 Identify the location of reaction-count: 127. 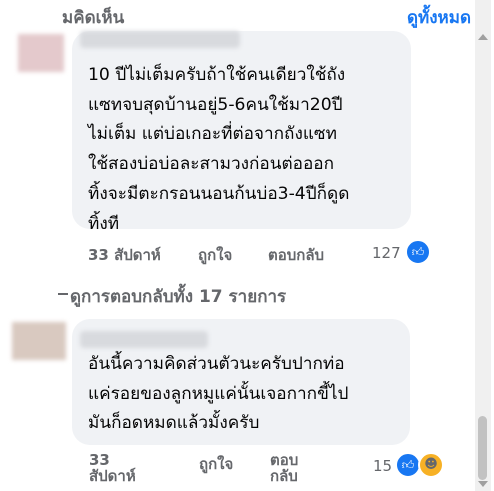
(386, 253).